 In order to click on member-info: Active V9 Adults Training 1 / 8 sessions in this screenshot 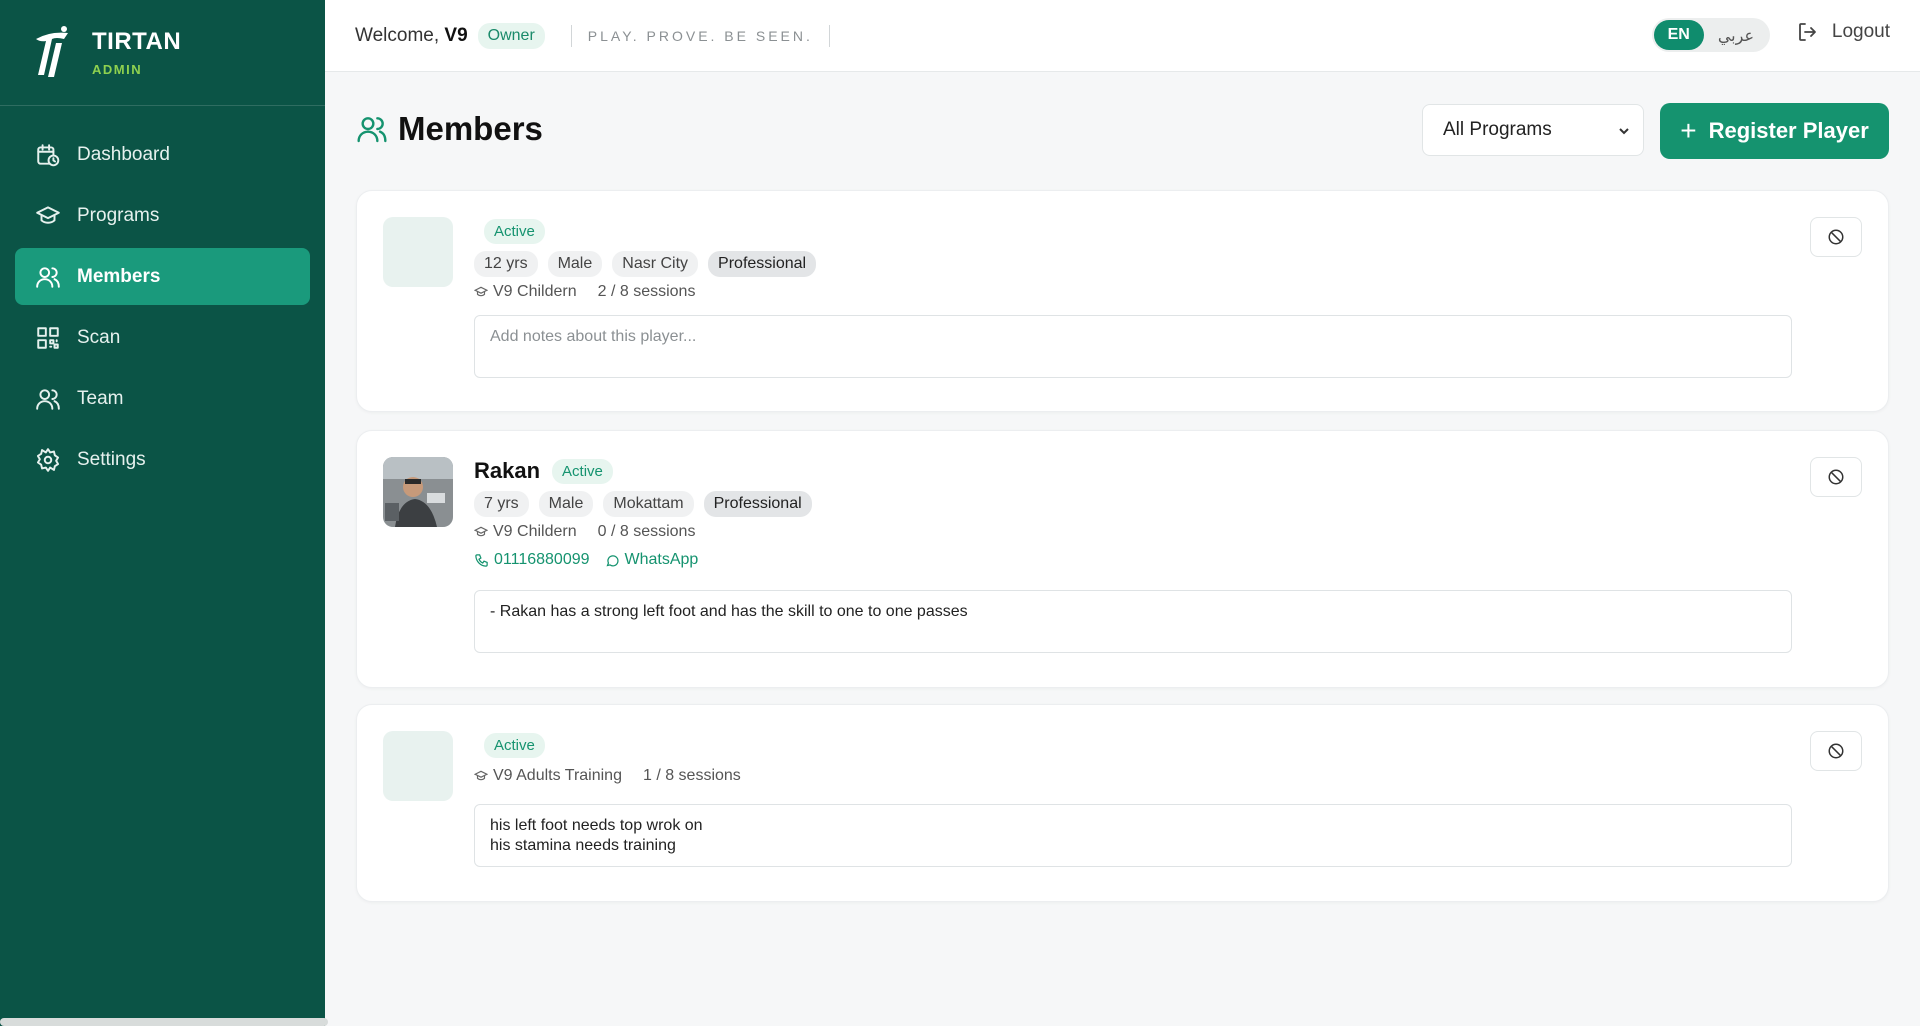, I will do `click(607, 758)`.